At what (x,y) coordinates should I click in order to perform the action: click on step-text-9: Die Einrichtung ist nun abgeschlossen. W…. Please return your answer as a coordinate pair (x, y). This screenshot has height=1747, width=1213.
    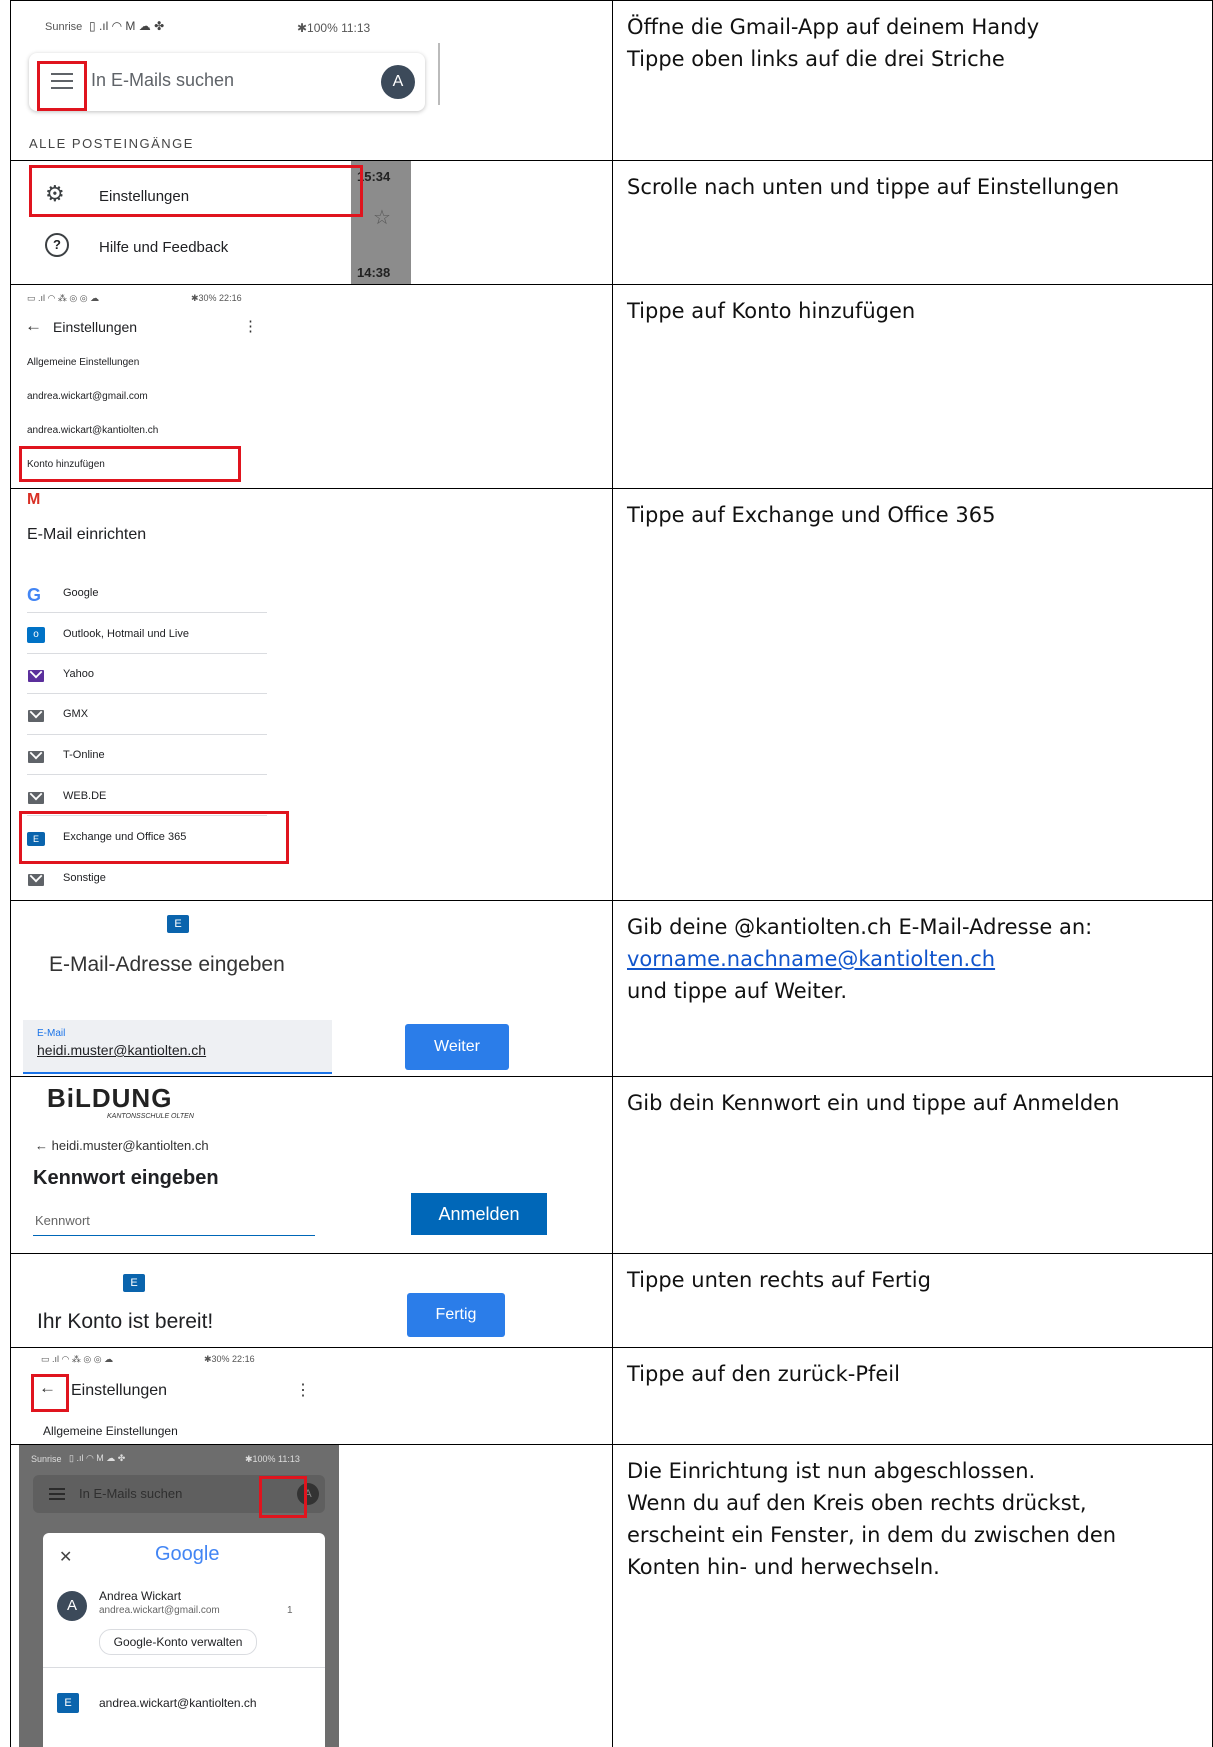
    Looking at the image, I should click on (912, 1596).